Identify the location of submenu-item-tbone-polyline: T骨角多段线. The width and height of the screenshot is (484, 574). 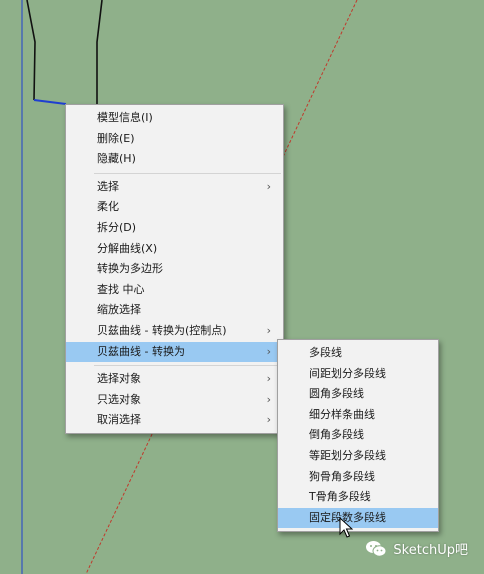
(358, 497).